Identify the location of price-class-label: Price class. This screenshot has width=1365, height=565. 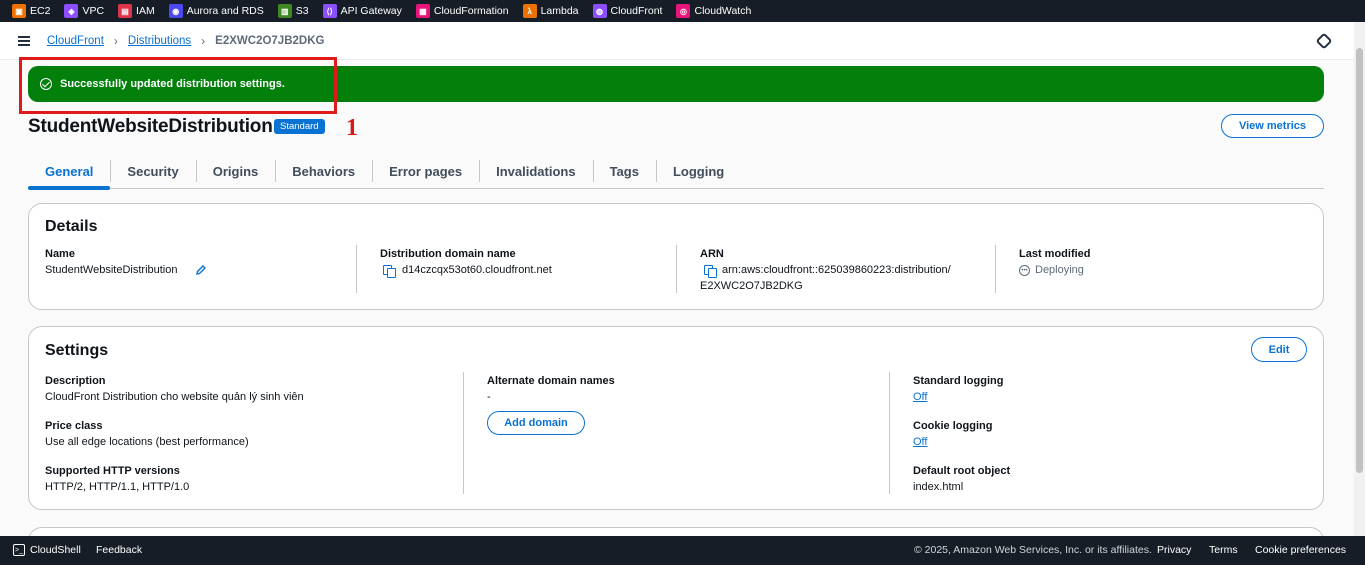
(74, 426).